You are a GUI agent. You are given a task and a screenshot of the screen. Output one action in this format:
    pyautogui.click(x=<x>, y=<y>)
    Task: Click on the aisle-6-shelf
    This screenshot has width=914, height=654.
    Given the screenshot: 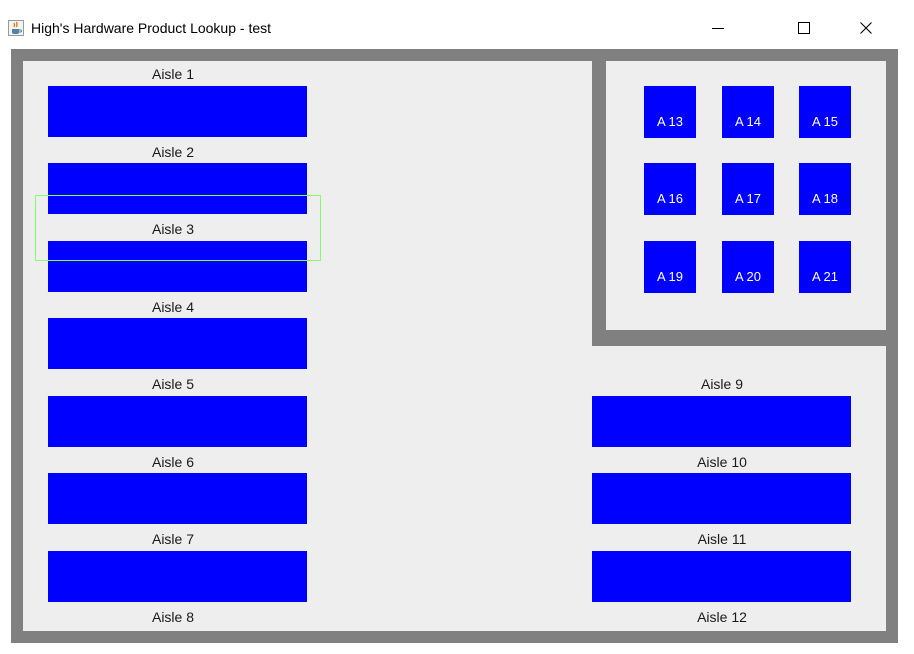 What is the action you would take?
    pyautogui.click(x=177, y=498)
    